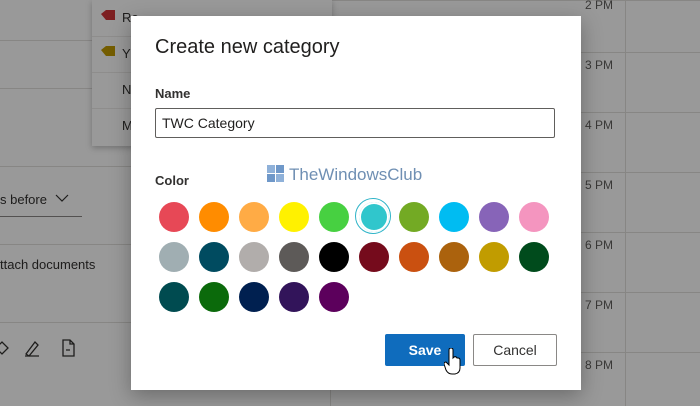 Image resolution: width=700 pixels, height=406 pixels. What do you see at coordinates (247, 47) in the screenshot?
I see `dialog-title: Create new category` at bounding box center [247, 47].